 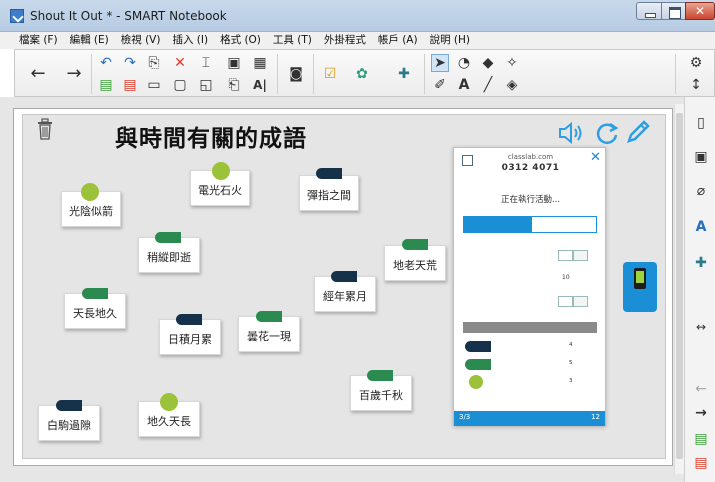 I want to click on trash-icon, so click(x=45, y=129).